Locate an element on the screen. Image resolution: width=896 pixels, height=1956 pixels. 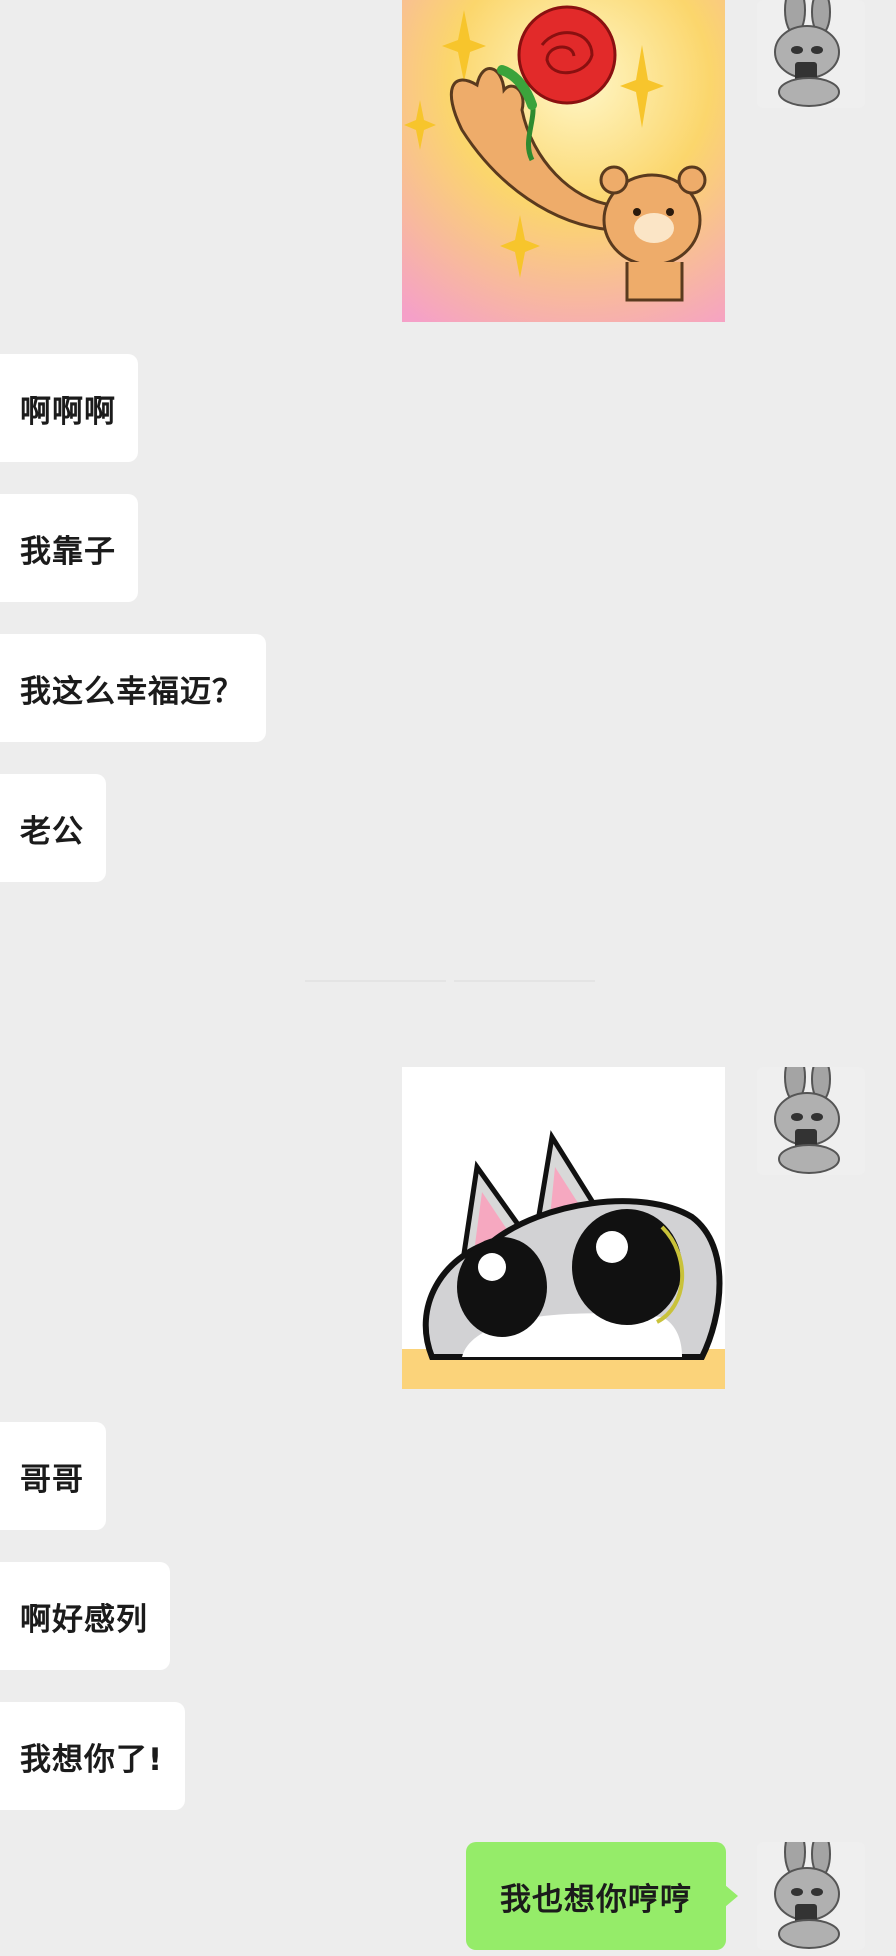
outgoing-message-bubble: 我也想你哼哼 is located at coordinates (602, 1896).